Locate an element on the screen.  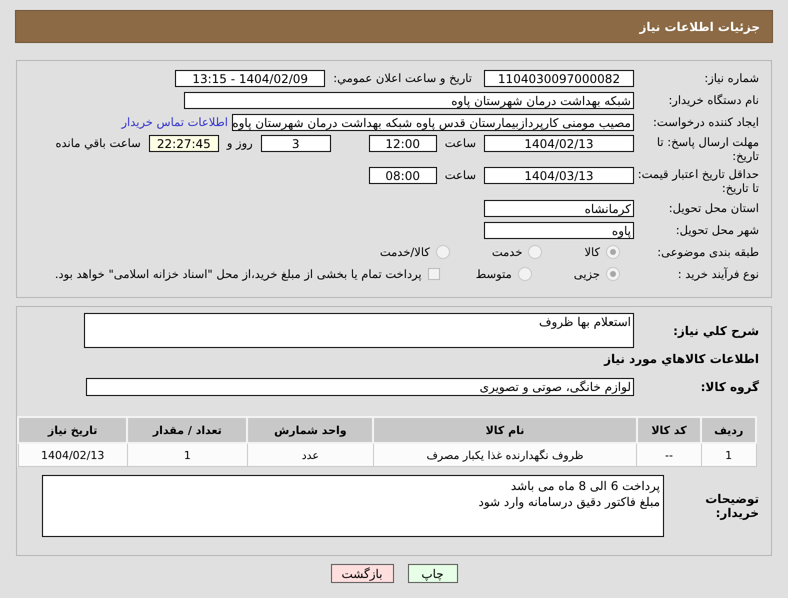
field-label: گروه کالا: is located at coordinates (730, 387).